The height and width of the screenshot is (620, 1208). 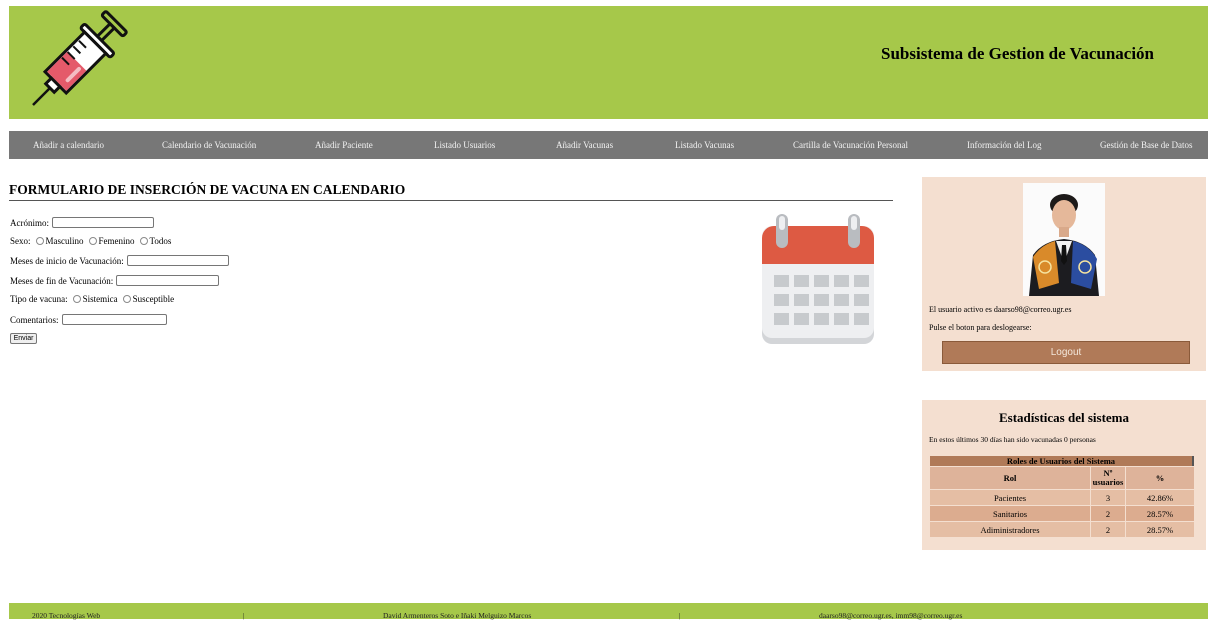 I want to click on logout-prompt: Pulse el boton para deslogearse:, so click(x=980, y=327).